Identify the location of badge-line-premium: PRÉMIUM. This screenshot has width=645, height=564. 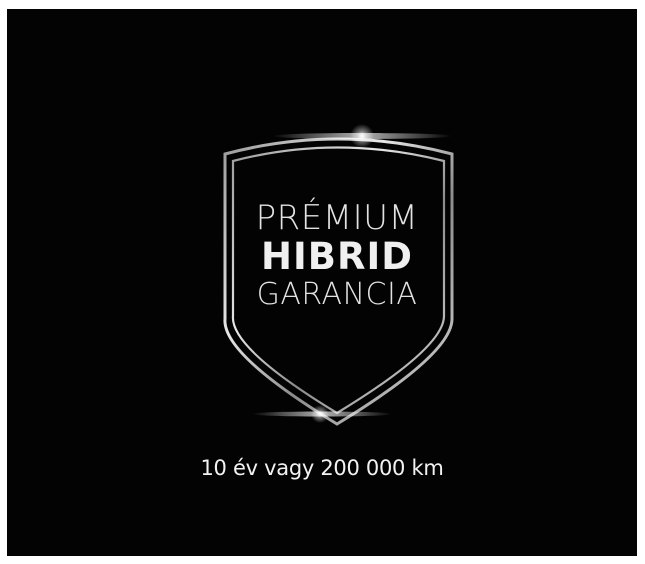
(337, 218).